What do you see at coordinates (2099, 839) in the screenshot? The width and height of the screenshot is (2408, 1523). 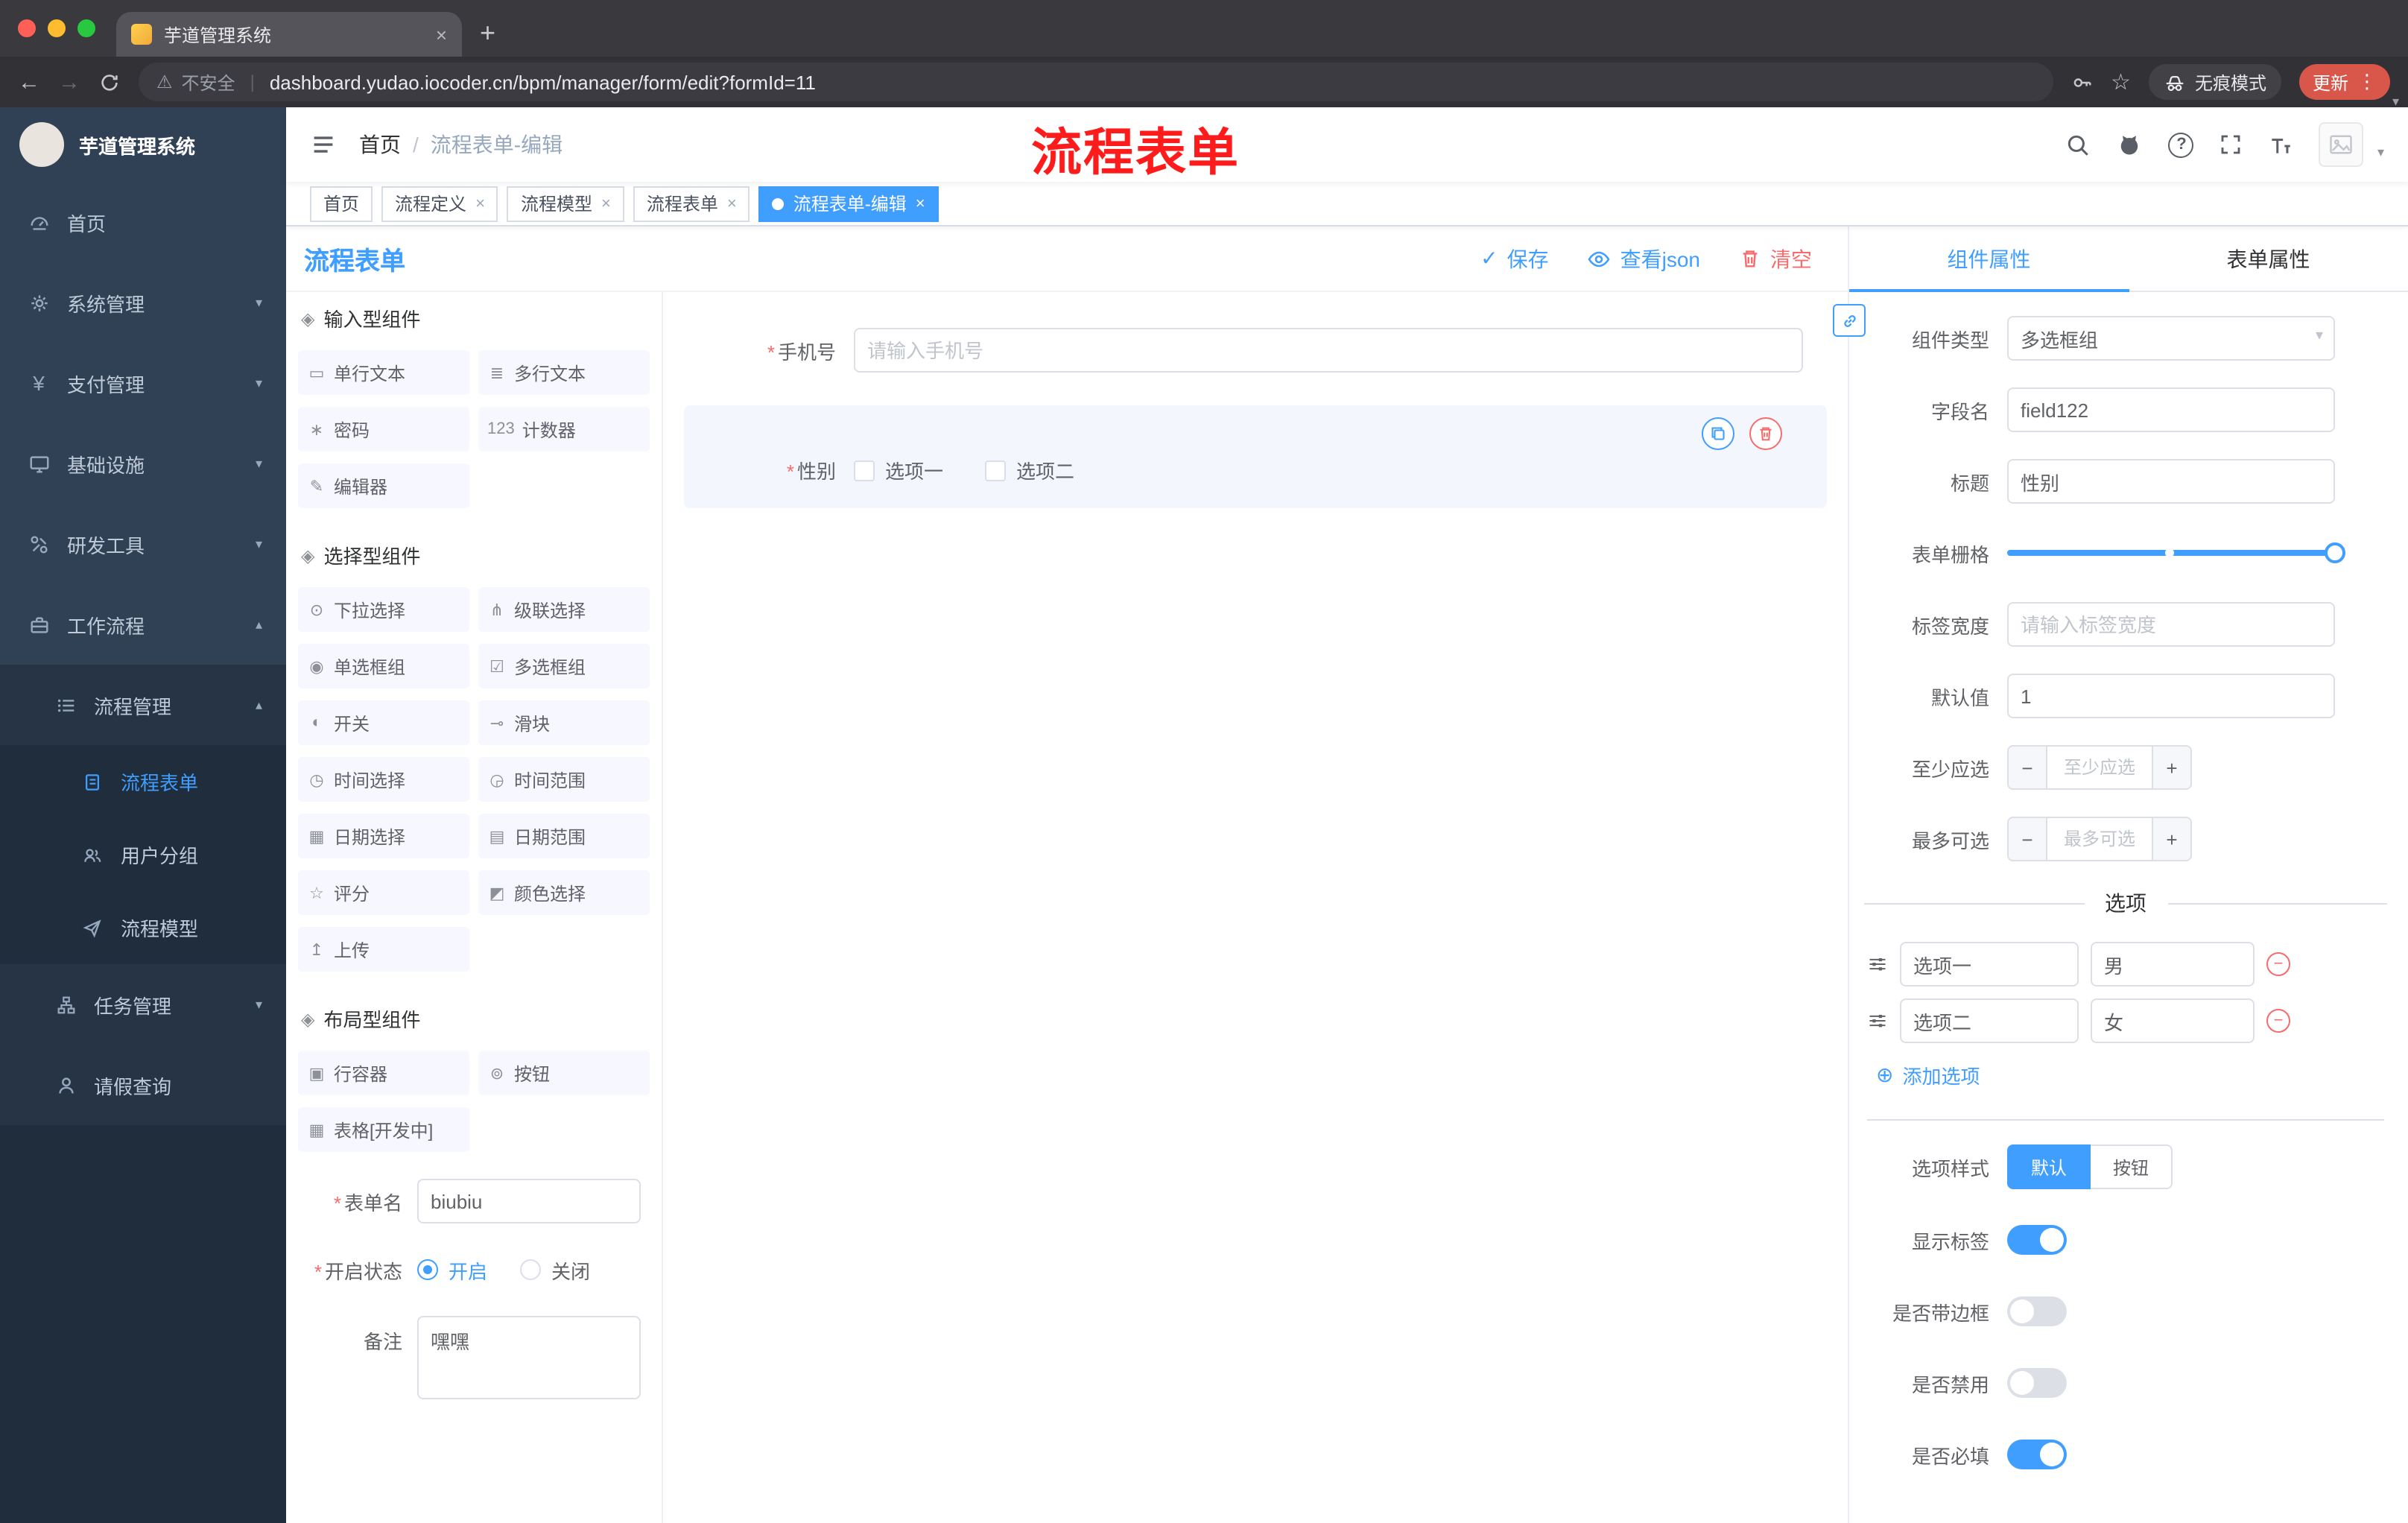 I see `max-select-input` at bounding box center [2099, 839].